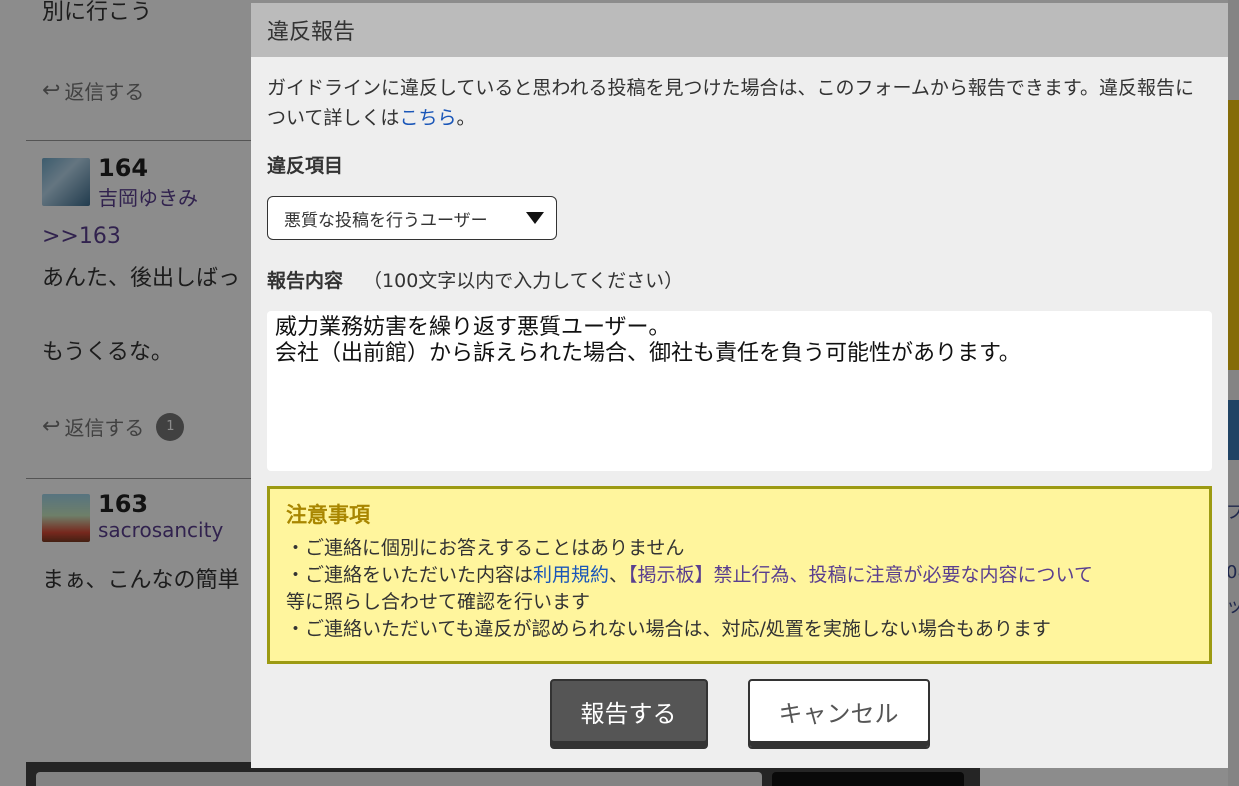 This screenshot has height=786, width=1239. I want to click on violation-select: 悪質な投稿を行うユーザー, so click(412, 218).